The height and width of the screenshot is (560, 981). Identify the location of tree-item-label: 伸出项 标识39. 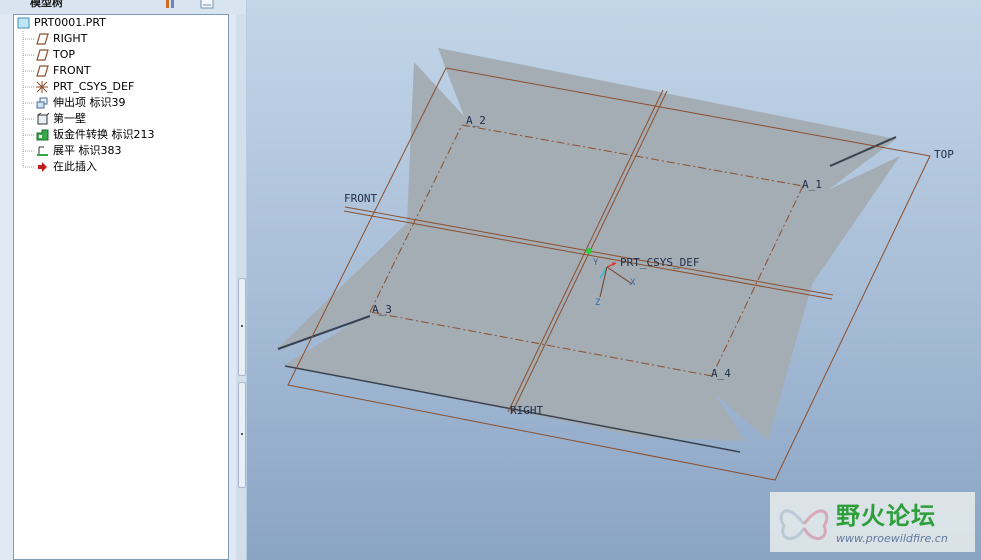
(89, 102).